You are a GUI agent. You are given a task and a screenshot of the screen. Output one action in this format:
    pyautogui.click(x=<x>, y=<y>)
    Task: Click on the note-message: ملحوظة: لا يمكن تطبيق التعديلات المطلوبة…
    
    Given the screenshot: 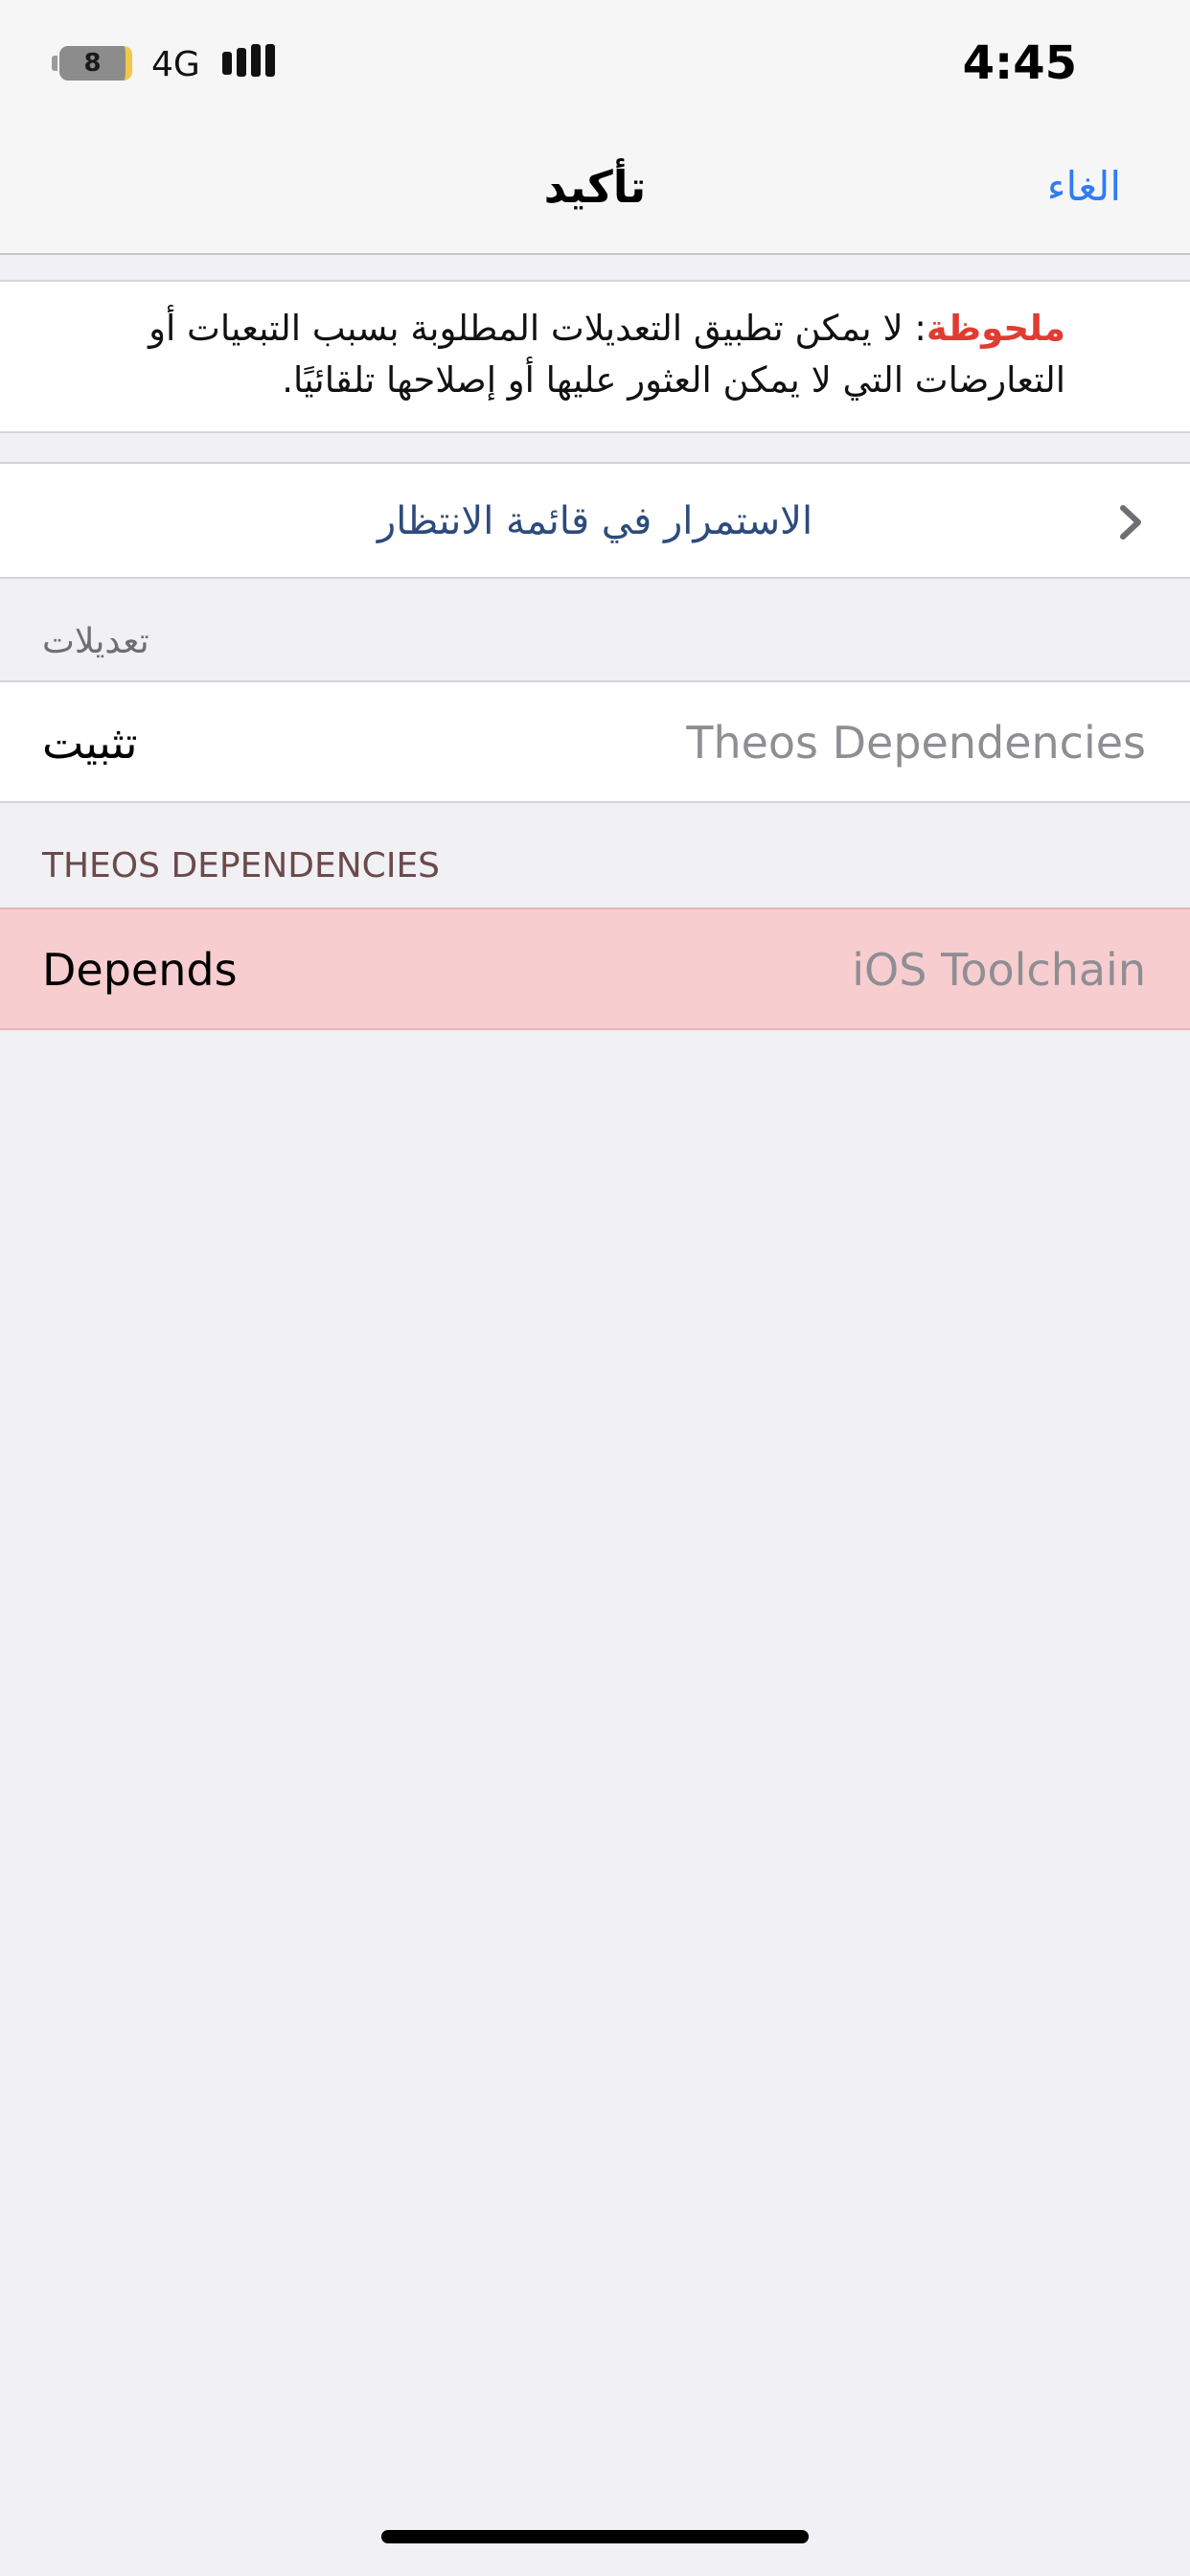 What is the action you would take?
    pyautogui.click(x=553, y=354)
    